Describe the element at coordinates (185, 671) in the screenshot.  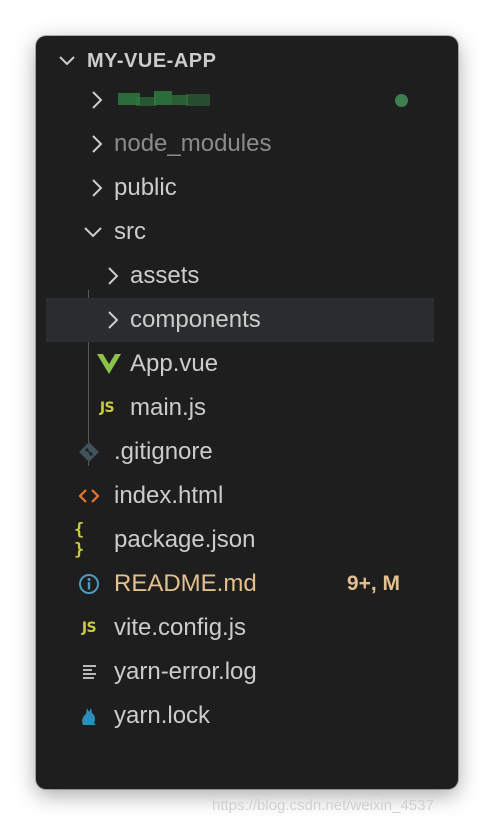
I see `tree-item-label: yarn-error.log` at that location.